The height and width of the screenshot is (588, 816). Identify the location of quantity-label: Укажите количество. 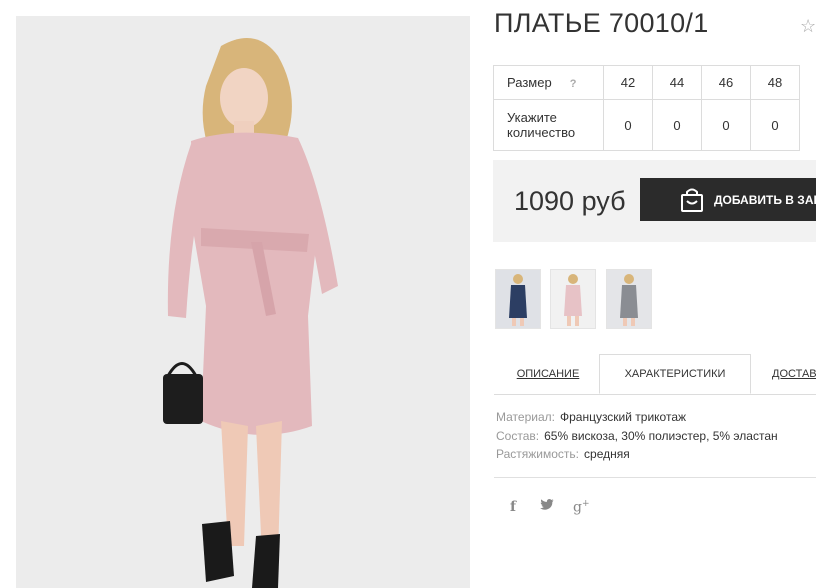
(548, 125).